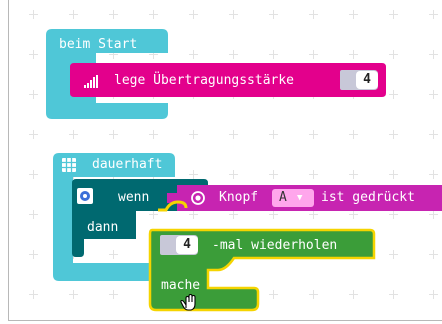 The width and height of the screenshot is (442, 324). Describe the element at coordinates (368, 197) in the screenshot. I see `button-suffix-label: ist gedrückt` at that location.